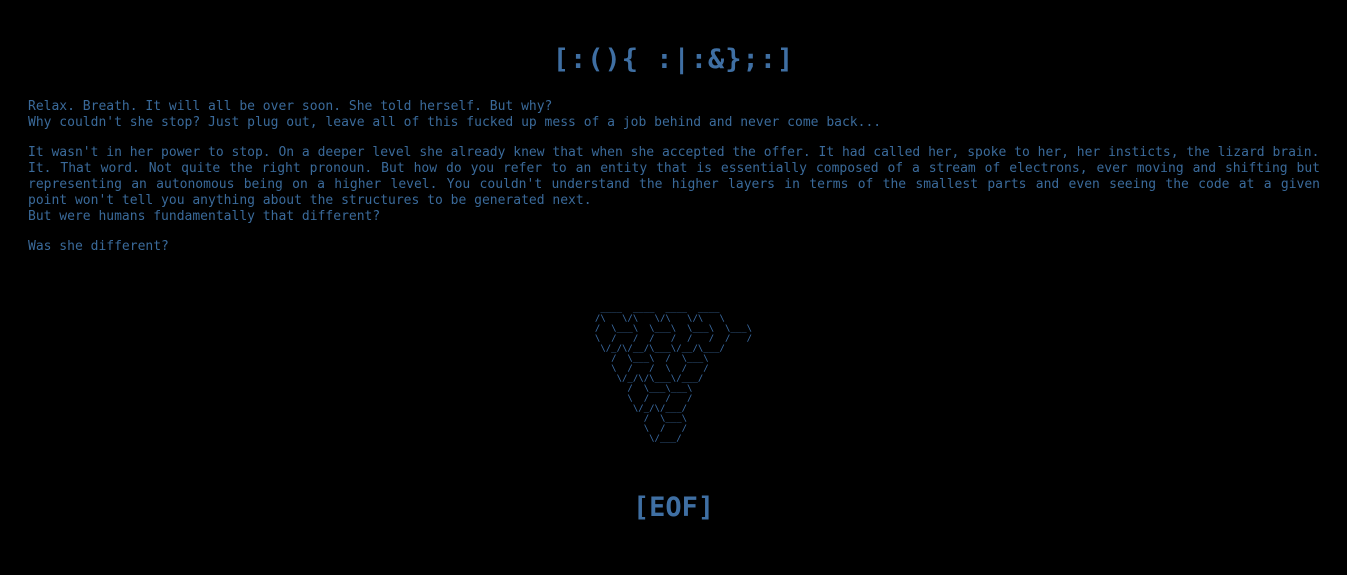 This screenshot has width=1347, height=575. I want to click on story-paragraph: Was she different?, so click(674, 247).